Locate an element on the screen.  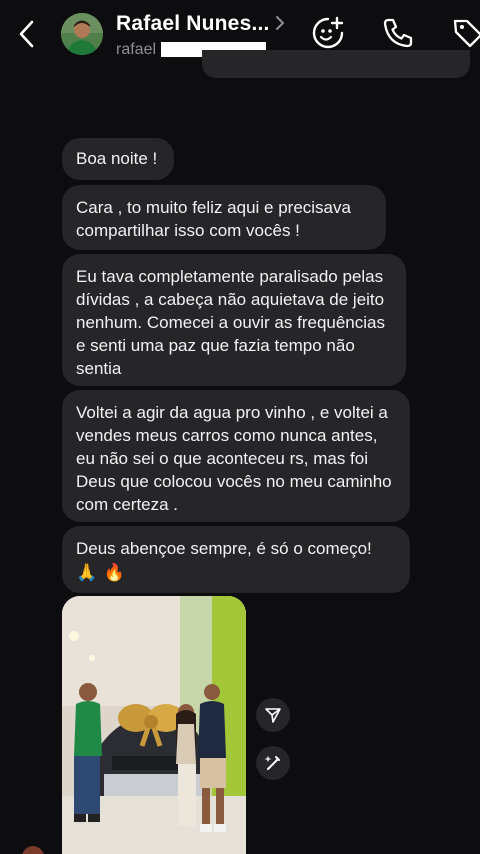
photo-message is located at coordinates (154, 725).